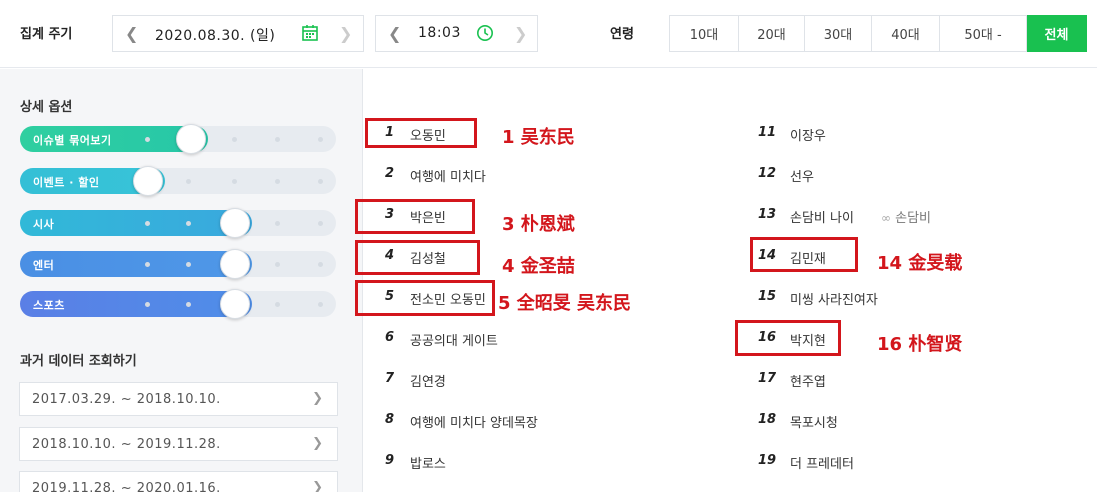 Image resolution: width=1097 pixels, height=492 pixels. What do you see at coordinates (389, 214) in the screenshot?
I see `rank-number: 3` at bounding box center [389, 214].